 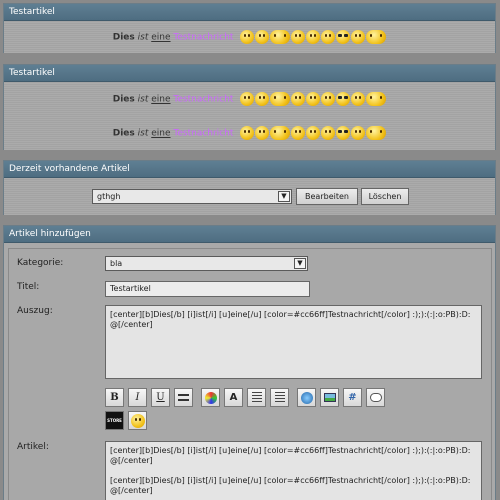 I want to click on strikethrough-icon, so click(x=183, y=397).